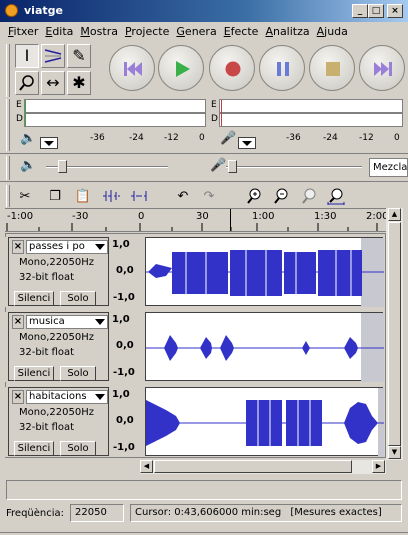  I want to click on track-name-menu: passes i po, so click(67, 247).